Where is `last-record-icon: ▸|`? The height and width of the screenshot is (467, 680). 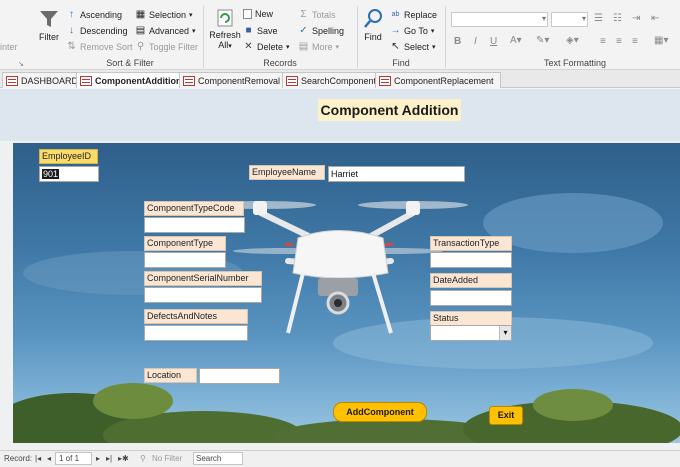
last-record-icon: ▸| is located at coordinates (109, 458).